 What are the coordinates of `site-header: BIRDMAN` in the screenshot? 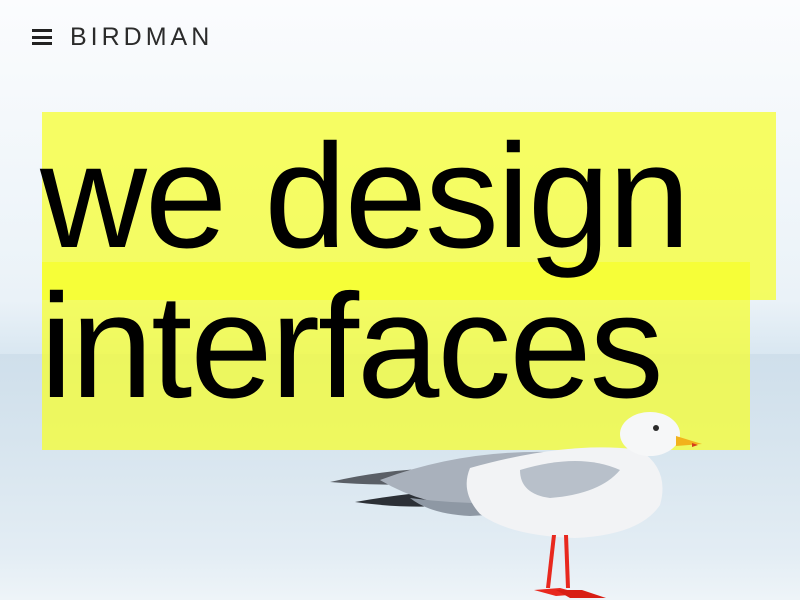 It's located at (122, 37).